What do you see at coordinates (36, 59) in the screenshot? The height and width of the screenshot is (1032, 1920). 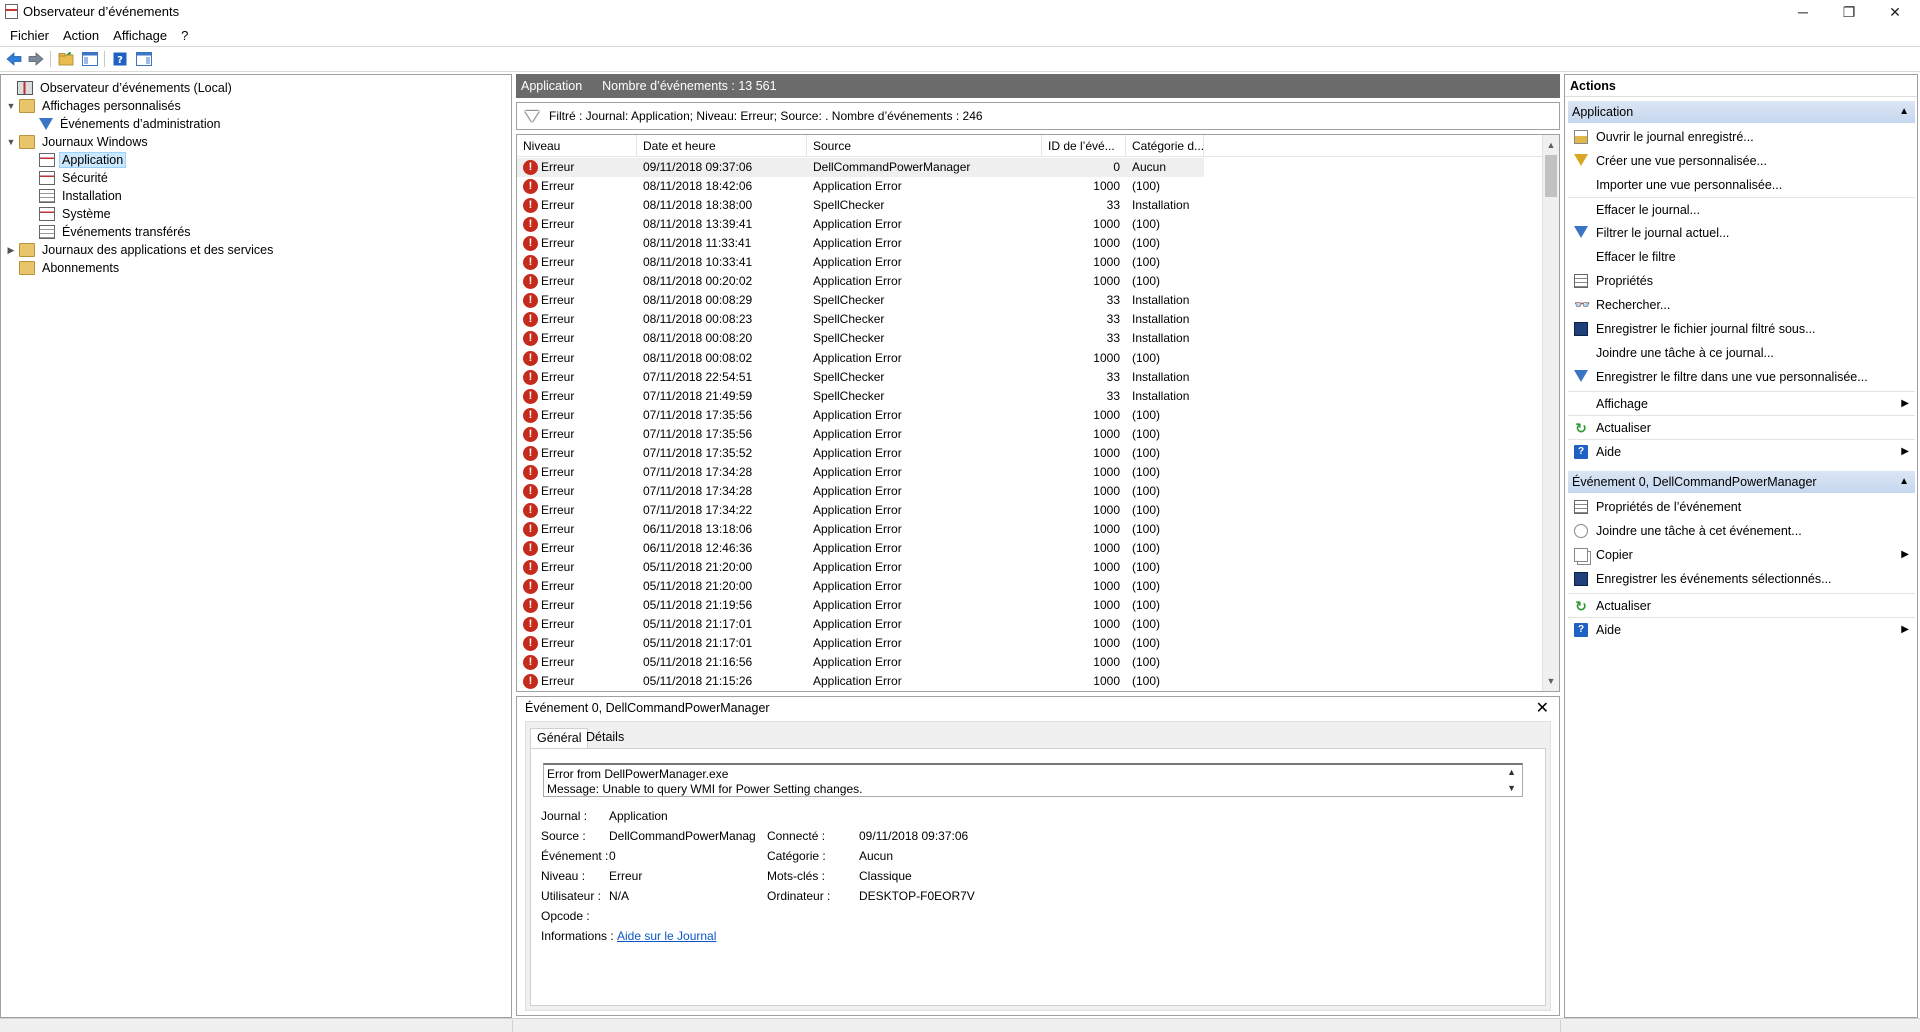 I see `forward-icon` at bounding box center [36, 59].